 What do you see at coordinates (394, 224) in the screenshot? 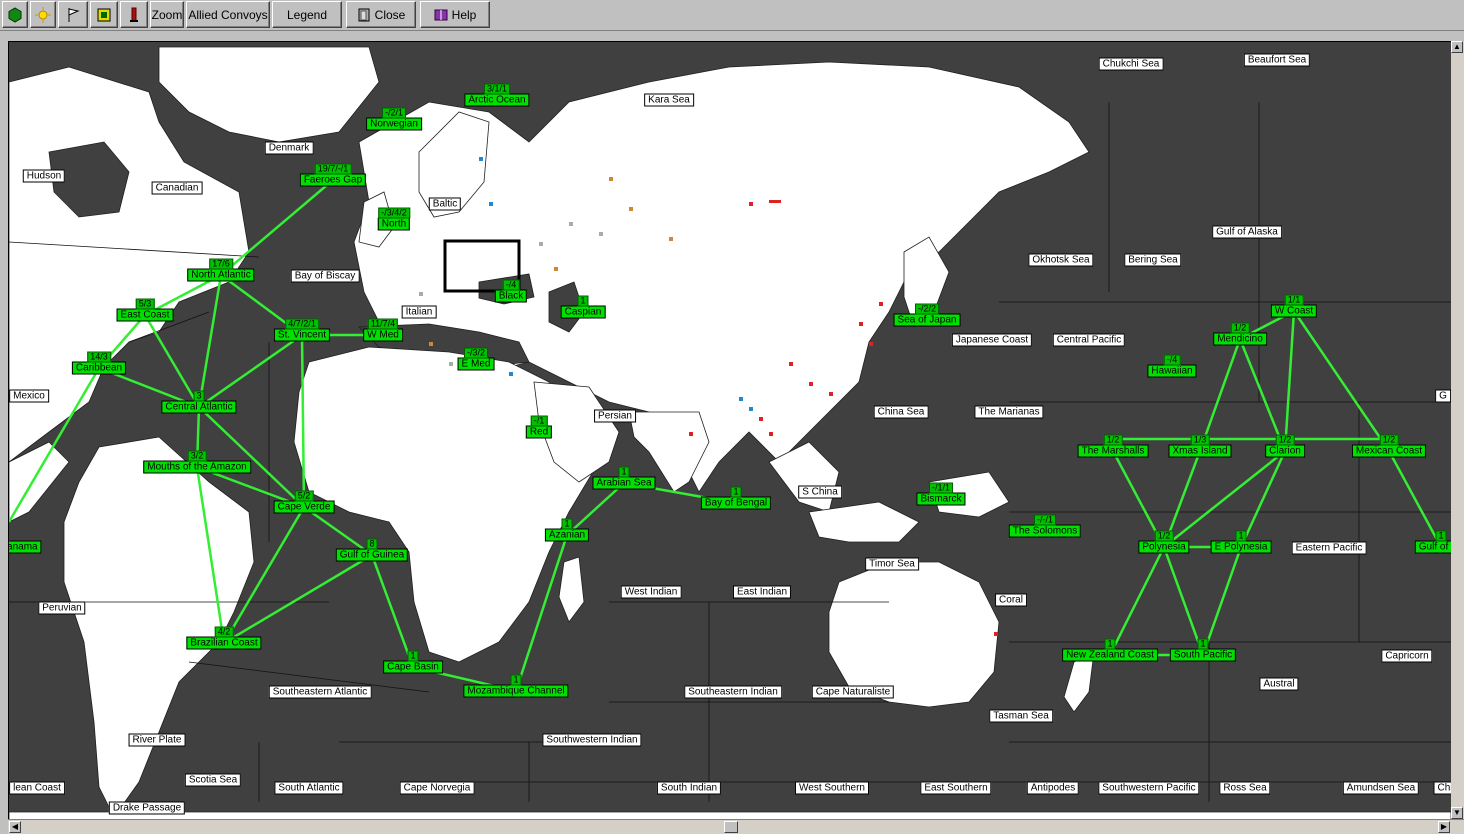
I see `convoy-zone-north: North` at bounding box center [394, 224].